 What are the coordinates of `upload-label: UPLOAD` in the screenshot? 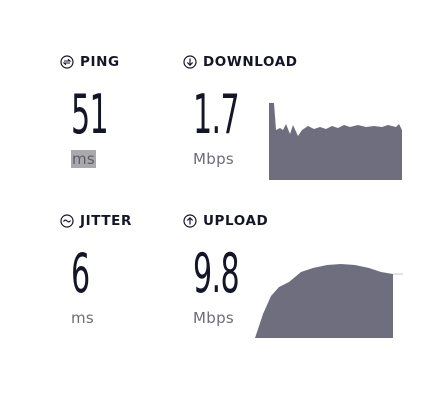 It's located at (225, 221).